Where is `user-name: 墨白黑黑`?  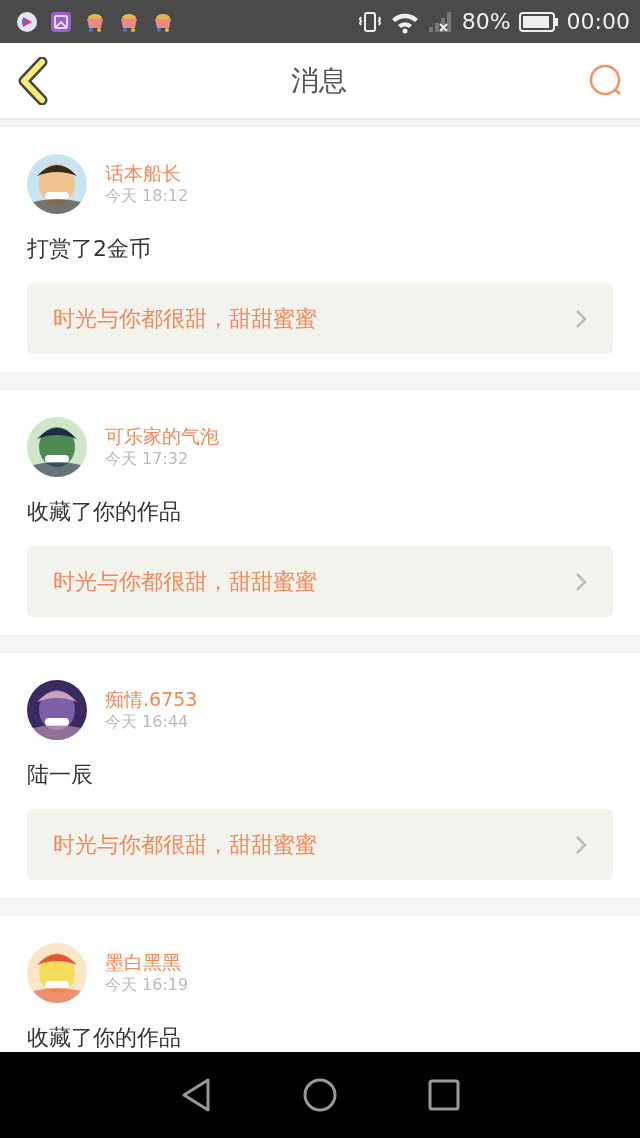 user-name: 墨白黑黑 is located at coordinates (147, 962).